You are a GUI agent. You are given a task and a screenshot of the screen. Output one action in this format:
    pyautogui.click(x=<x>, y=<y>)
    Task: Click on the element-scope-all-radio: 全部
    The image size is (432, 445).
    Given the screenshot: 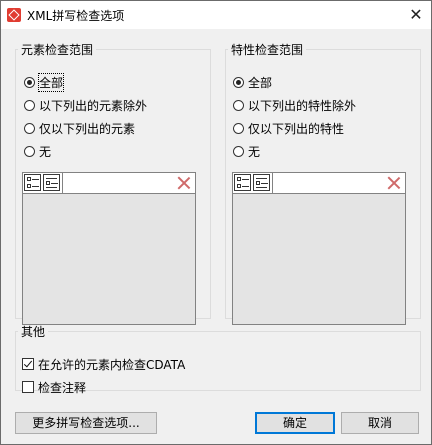 What is the action you would take?
    pyautogui.click(x=44, y=82)
    